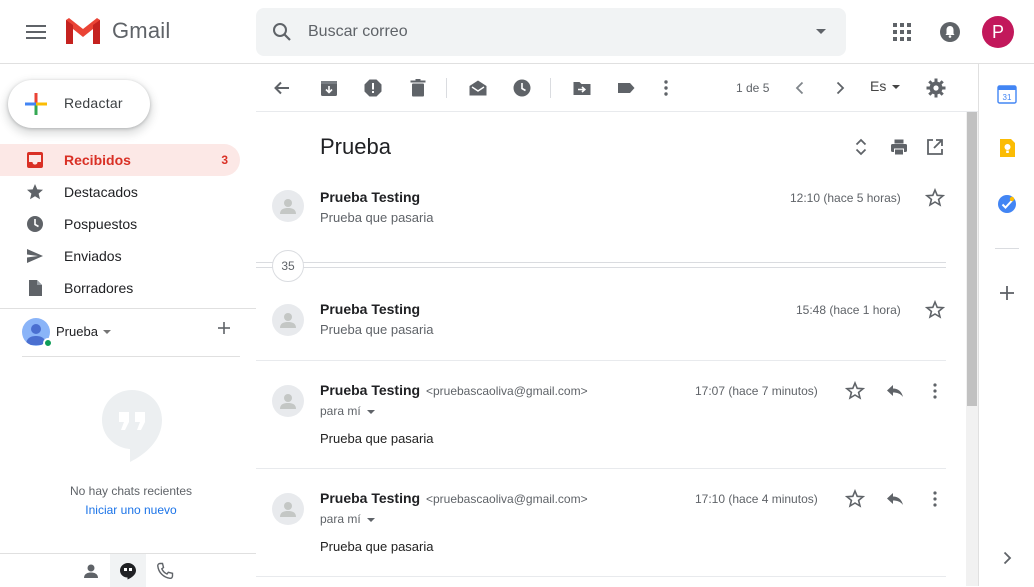 The image size is (1034, 587). I want to click on sidebar-item-enviados: Enviados, so click(120, 256).